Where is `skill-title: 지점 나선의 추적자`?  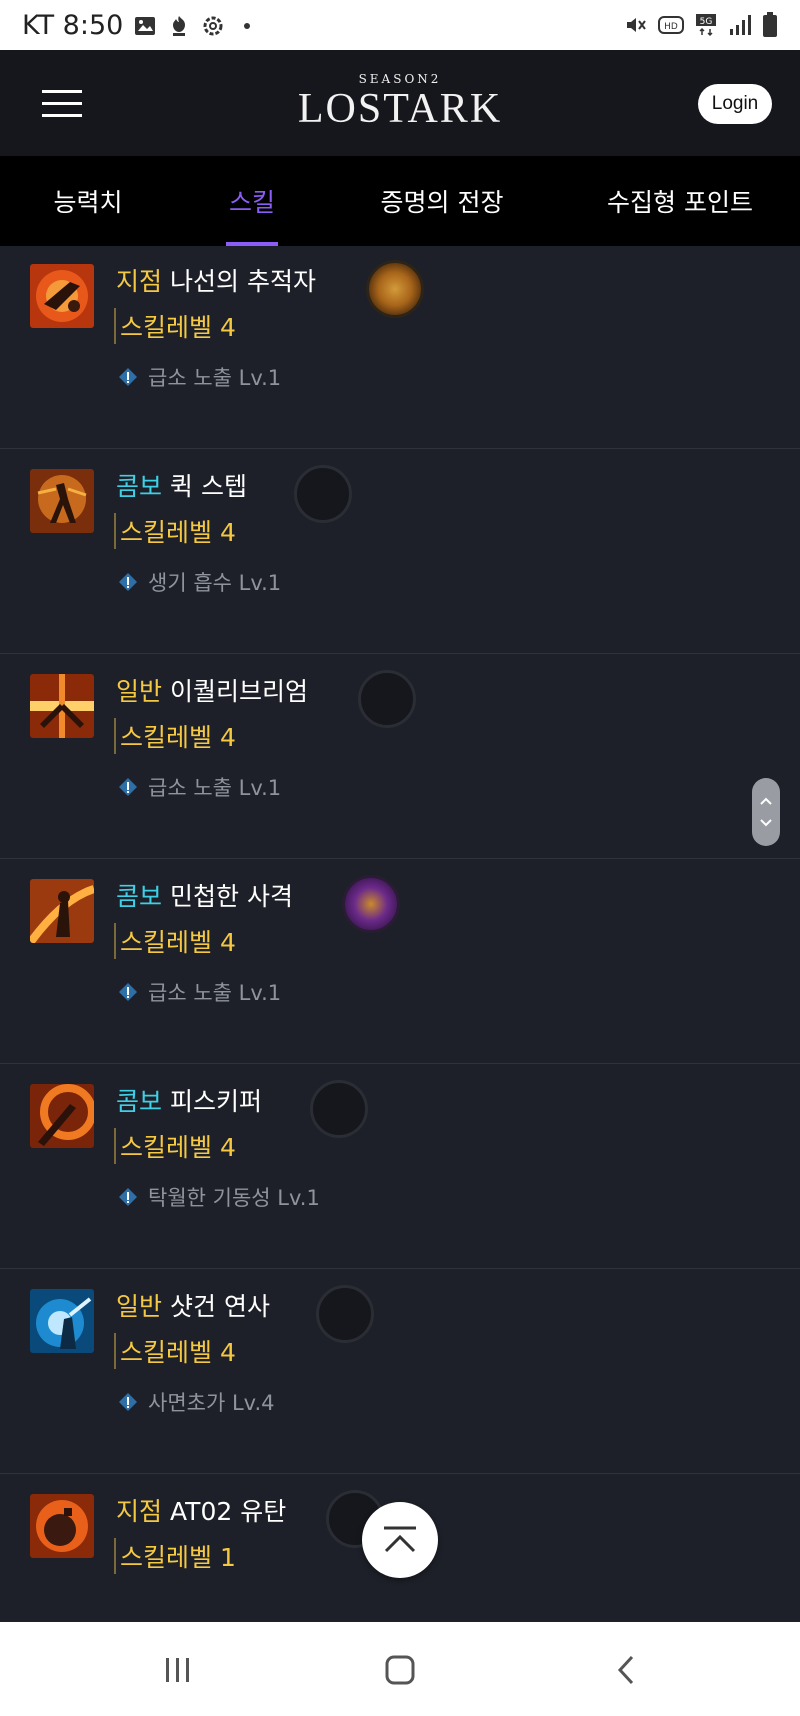 skill-title: 지점 나선의 추적자 is located at coordinates (216, 280).